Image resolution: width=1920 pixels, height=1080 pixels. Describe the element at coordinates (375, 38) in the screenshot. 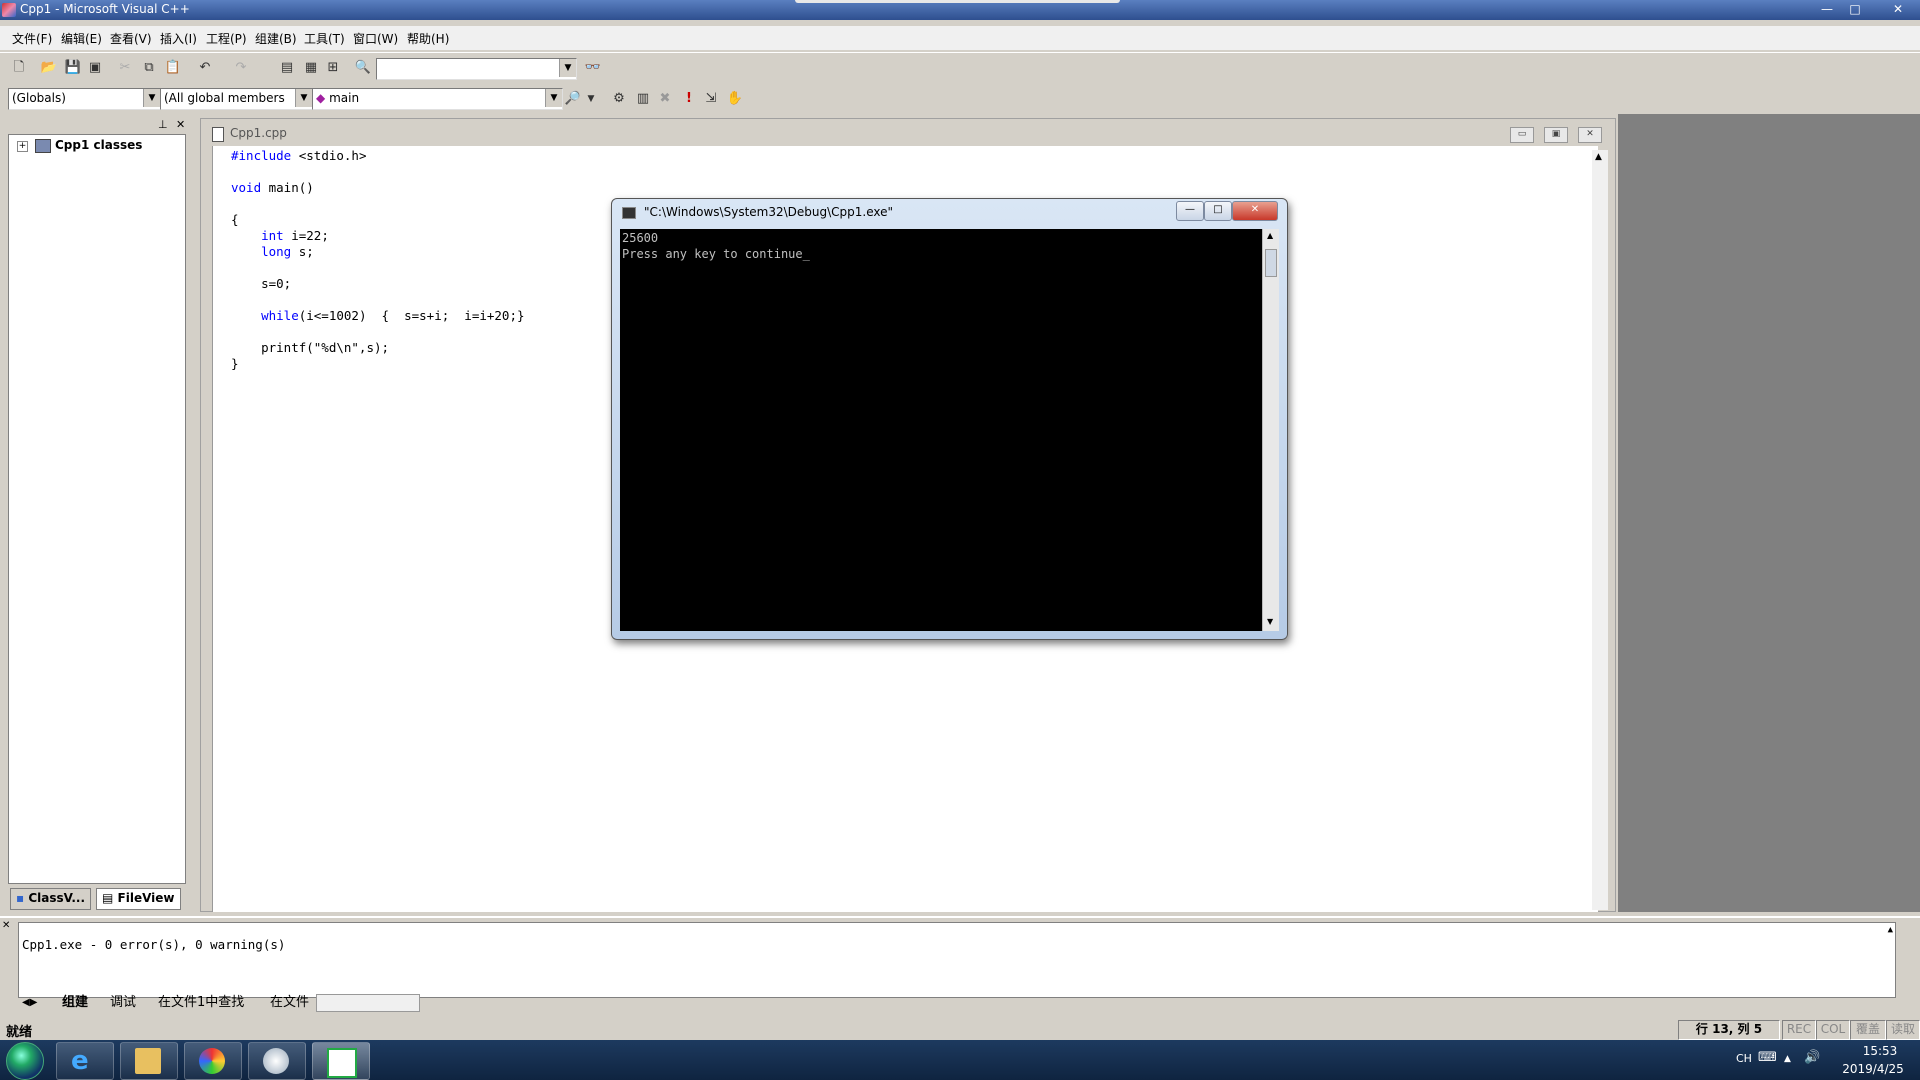

I see `menu-window: 窗口(W)` at that location.